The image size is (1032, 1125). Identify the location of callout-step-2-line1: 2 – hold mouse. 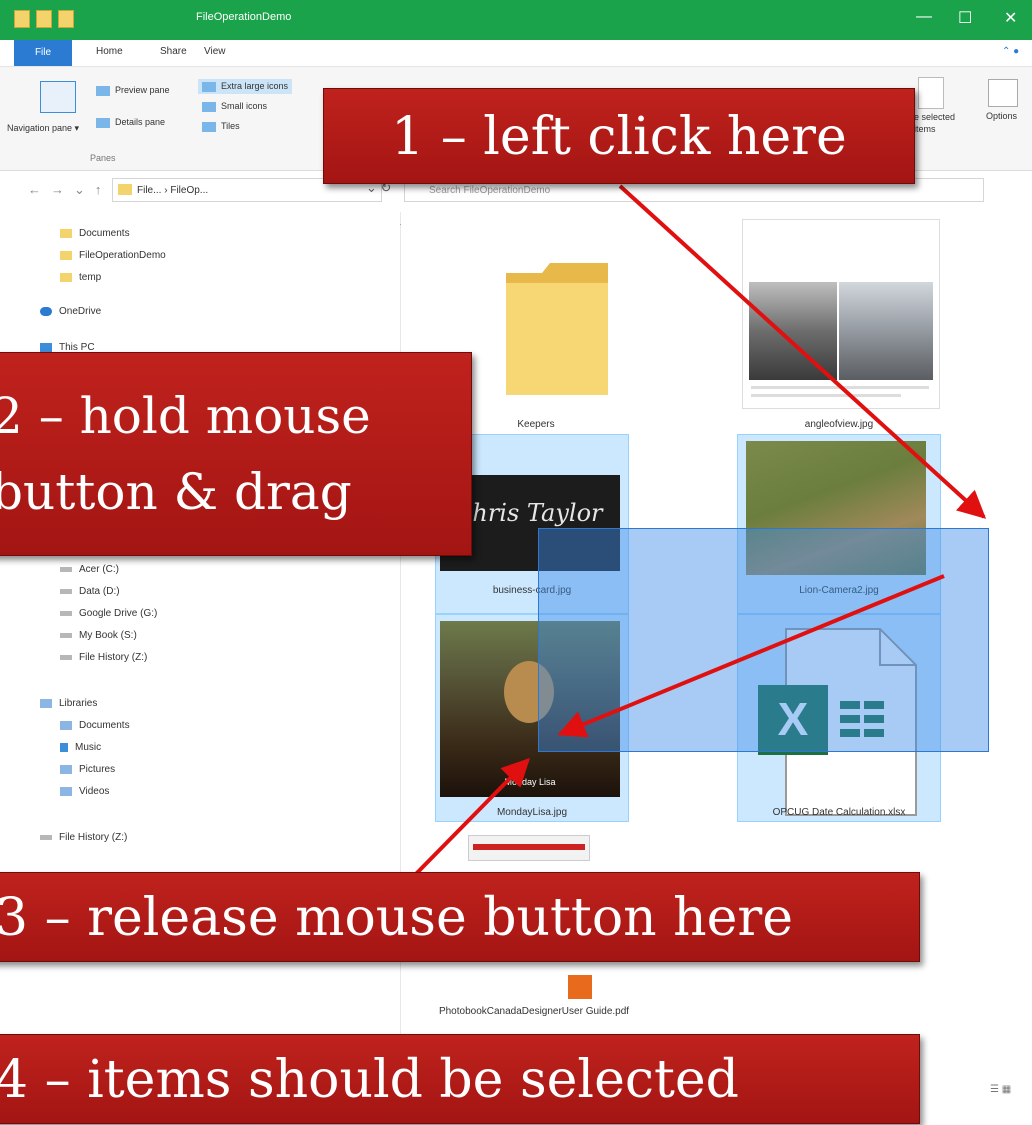
(185, 416).